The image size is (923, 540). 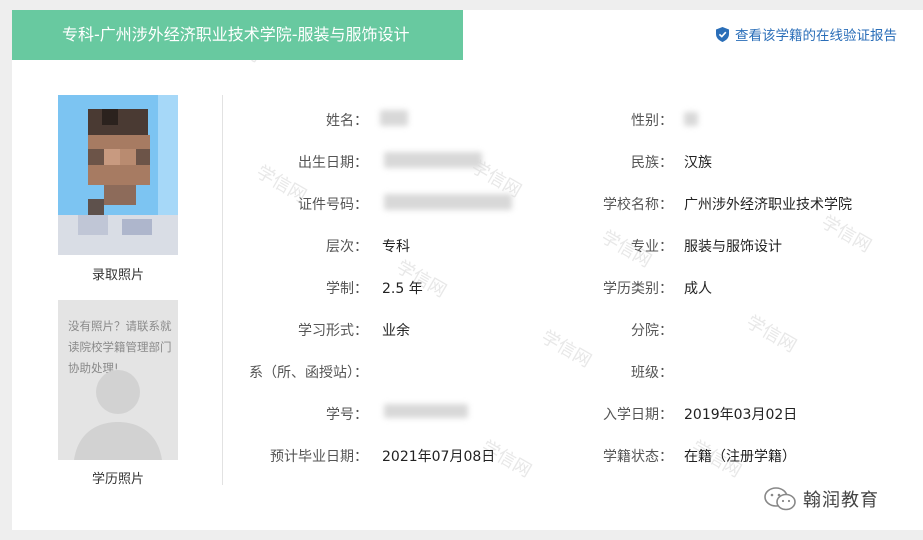 What do you see at coordinates (237, 35) in the screenshot?
I see `record-title-tab: 专科-广州涉外经济职业技术学院-服装与服饰设计` at bounding box center [237, 35].